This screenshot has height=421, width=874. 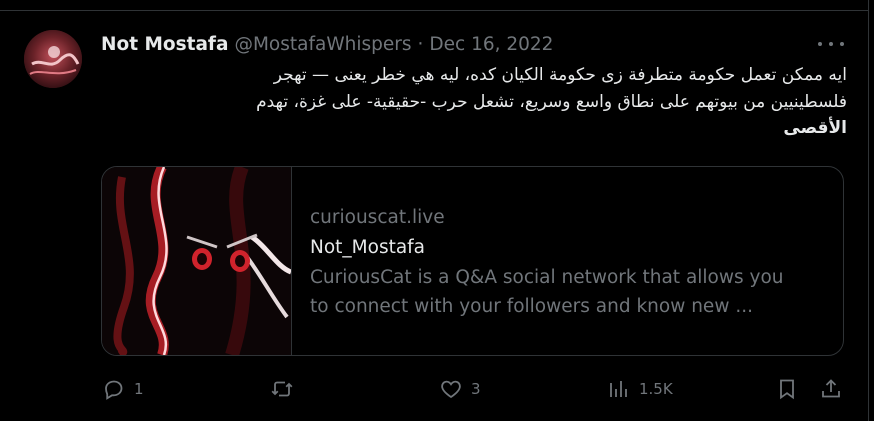 I want to click on like-button: 3, so click(x=460, y=389).